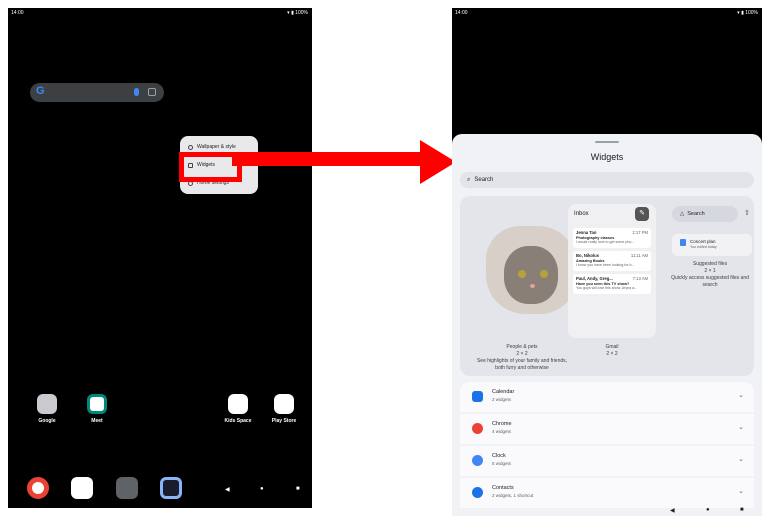 The height and width of the screenshot is (516, 762). What do you see at coordinates (682, 214) in the screenshot?
I see `drive-icon: △` at bounding box center [682, 214].